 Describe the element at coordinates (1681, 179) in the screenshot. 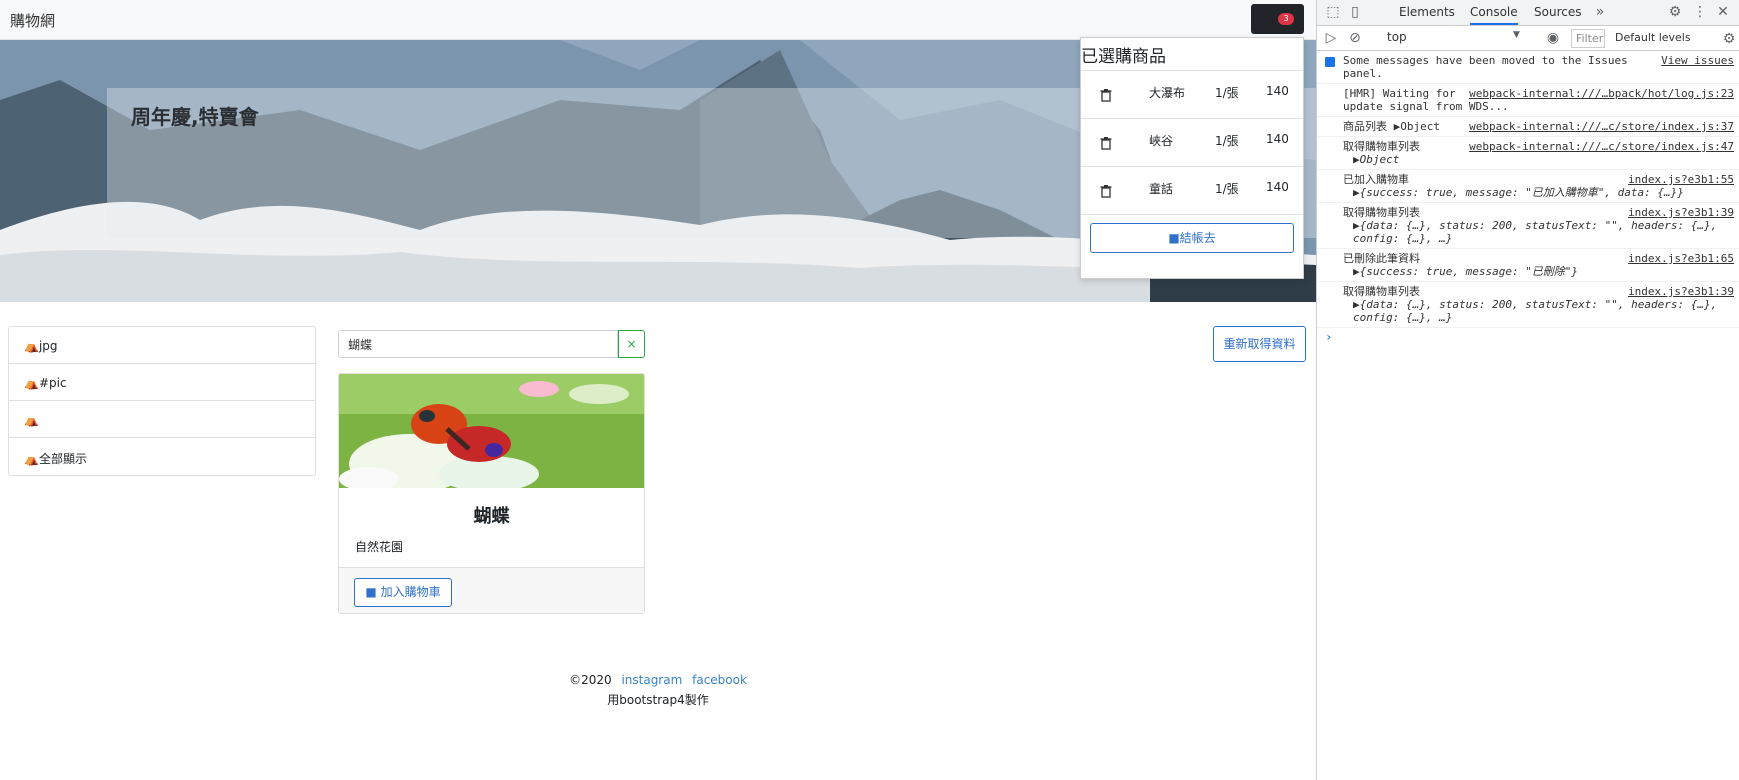

I see `console-source-link: index.js?e3b1:55` at that location.